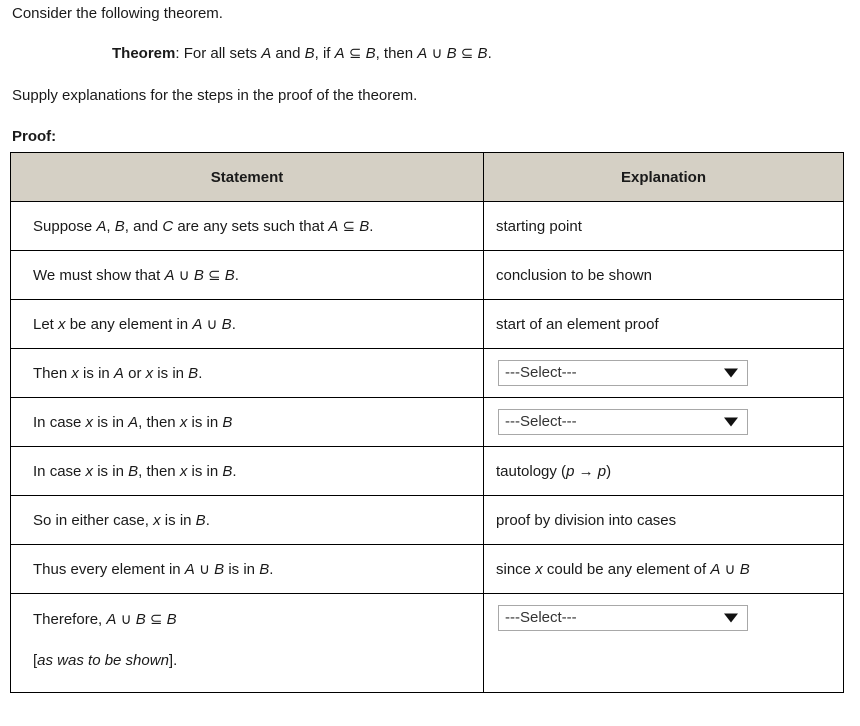  What do you see at coordinates (247, 373) in the screenshot?
I see `statement-cell: Then x is in A or x is in B.` at bounding box center [247, 373].